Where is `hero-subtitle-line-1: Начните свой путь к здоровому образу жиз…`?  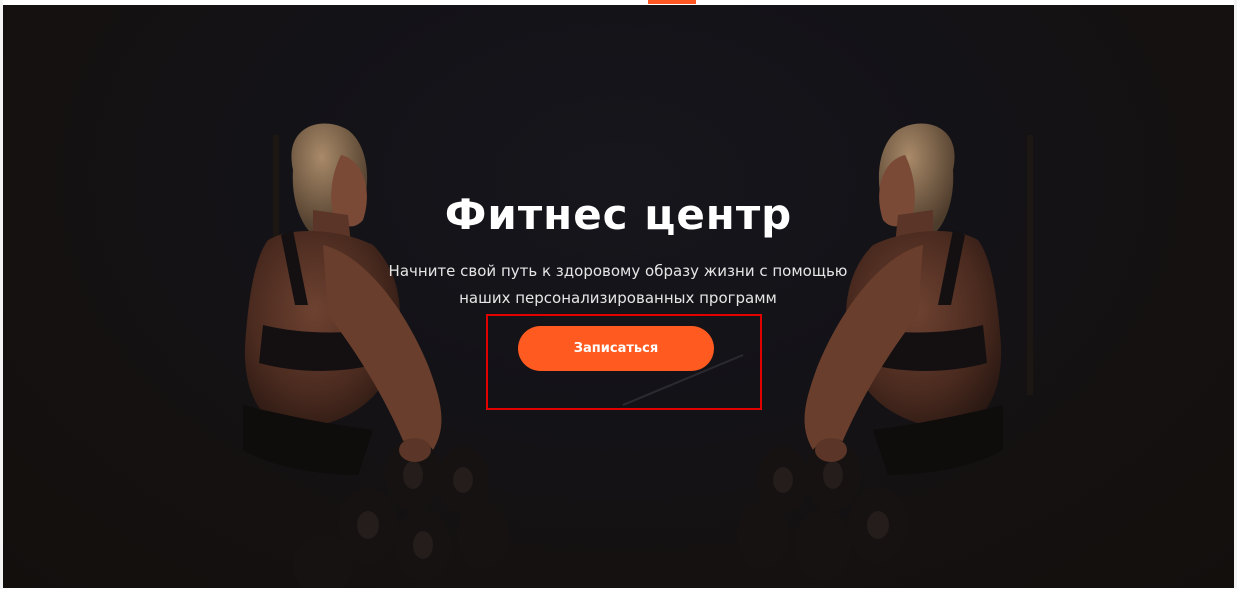
hero-subtitle-line-1: Начните свой путь к здоровому образу жиз… is located at coordinates (618, 271).